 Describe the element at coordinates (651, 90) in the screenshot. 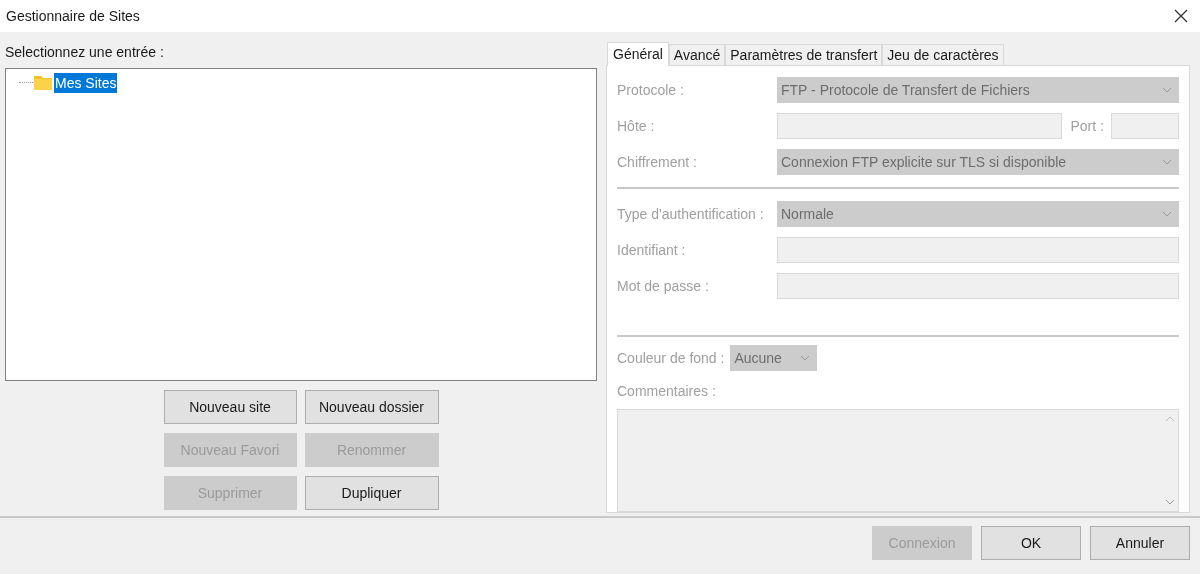

I see `field-label: Protocole :` at that location.